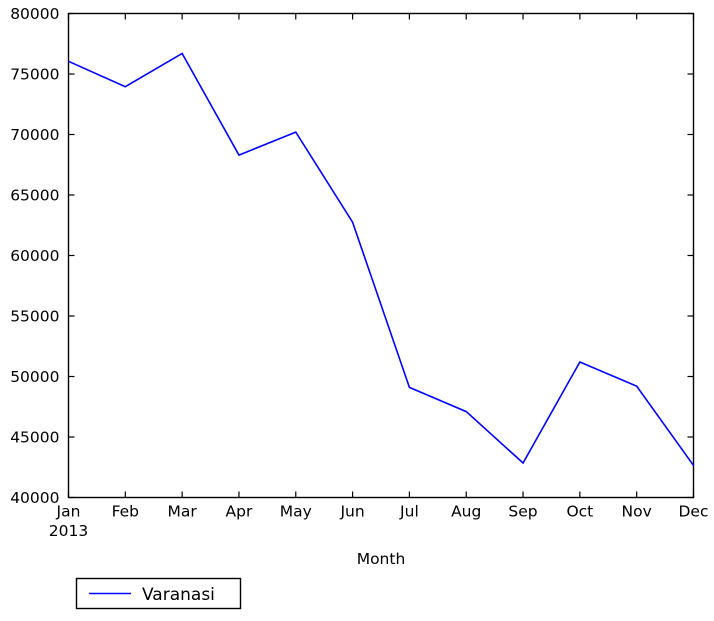  I want to click on x-tick-label: May, so click(296, 512).